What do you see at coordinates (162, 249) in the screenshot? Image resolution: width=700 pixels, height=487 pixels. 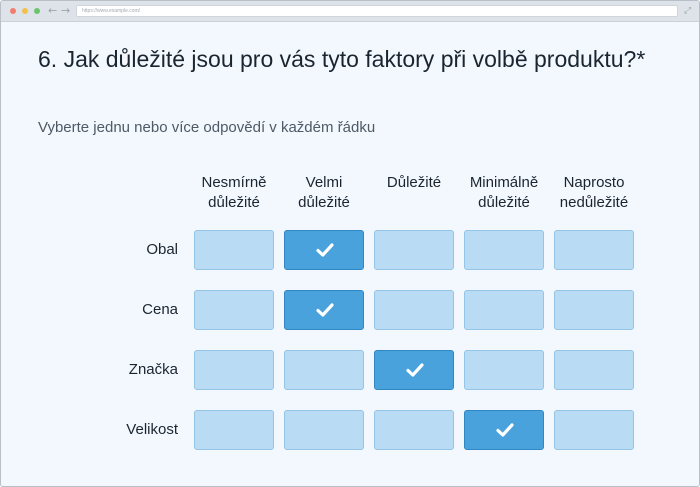 I see `row-label: Obal` at bounding box center [162, 249].